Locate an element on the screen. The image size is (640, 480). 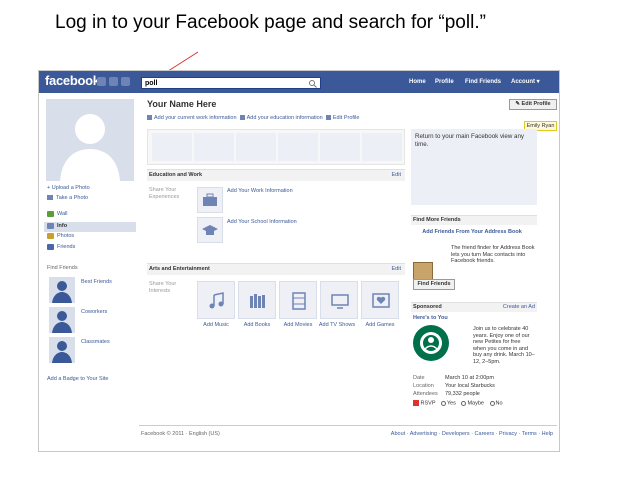
starbucks-logo is located at coordinates (431, 343).